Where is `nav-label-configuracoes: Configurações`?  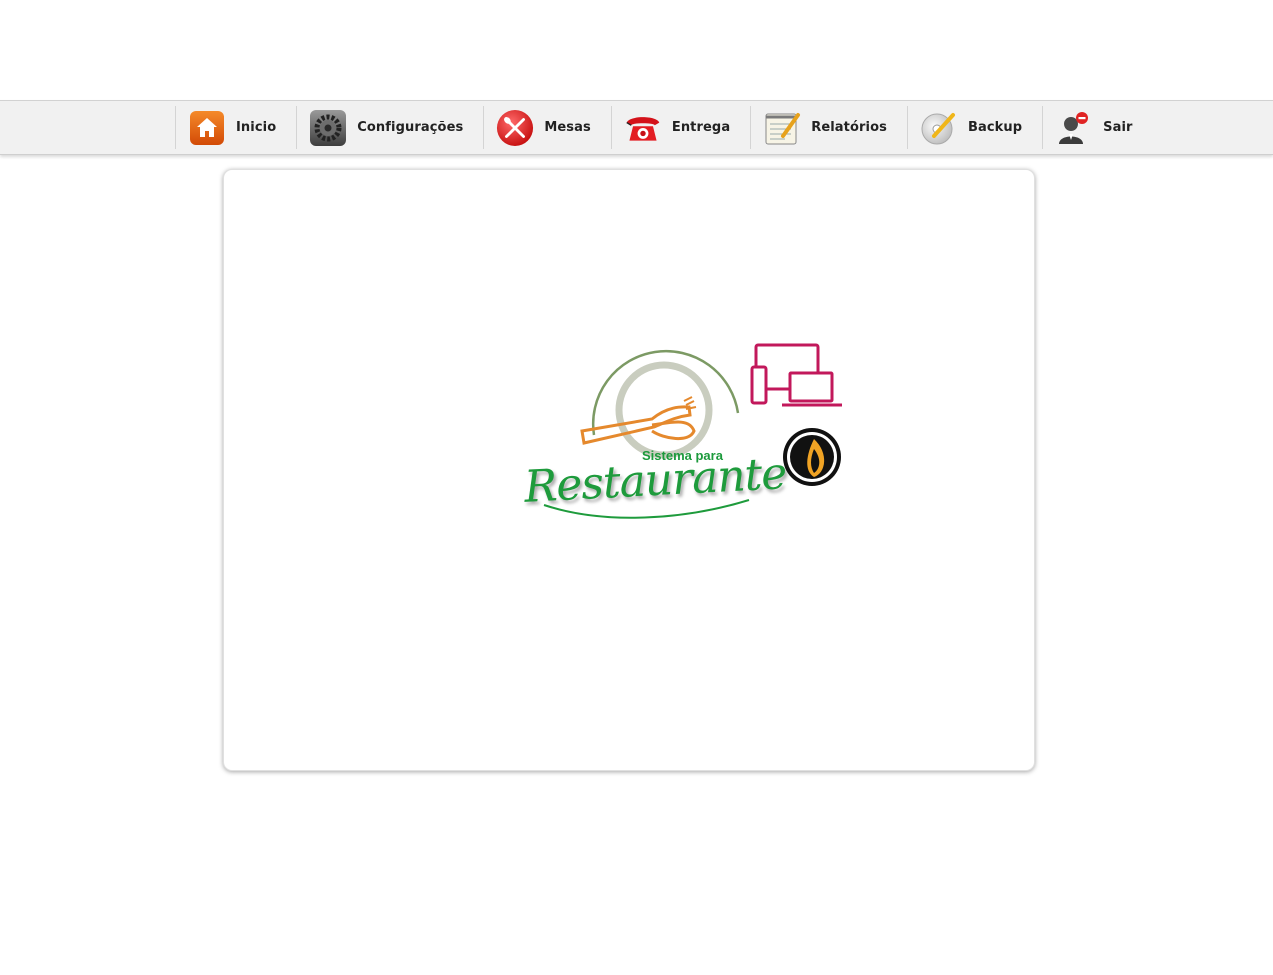 nav-label-configuracoes: Configurações is located at coordinates (410, 127).